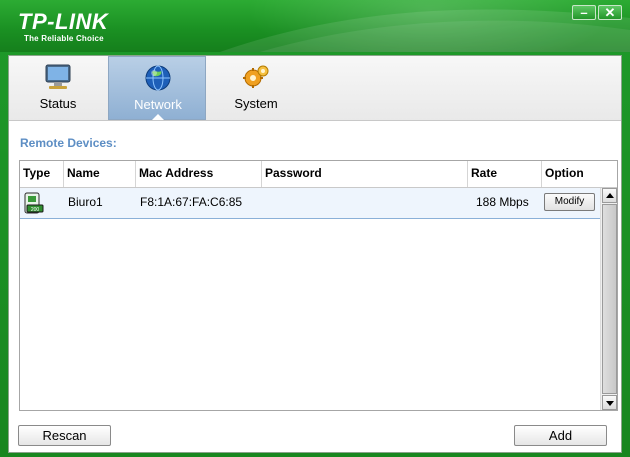 The width and height of the screenshot is (630, 457). I want to click on brand-tagline: The Reliable Choice, so click(64, 38).